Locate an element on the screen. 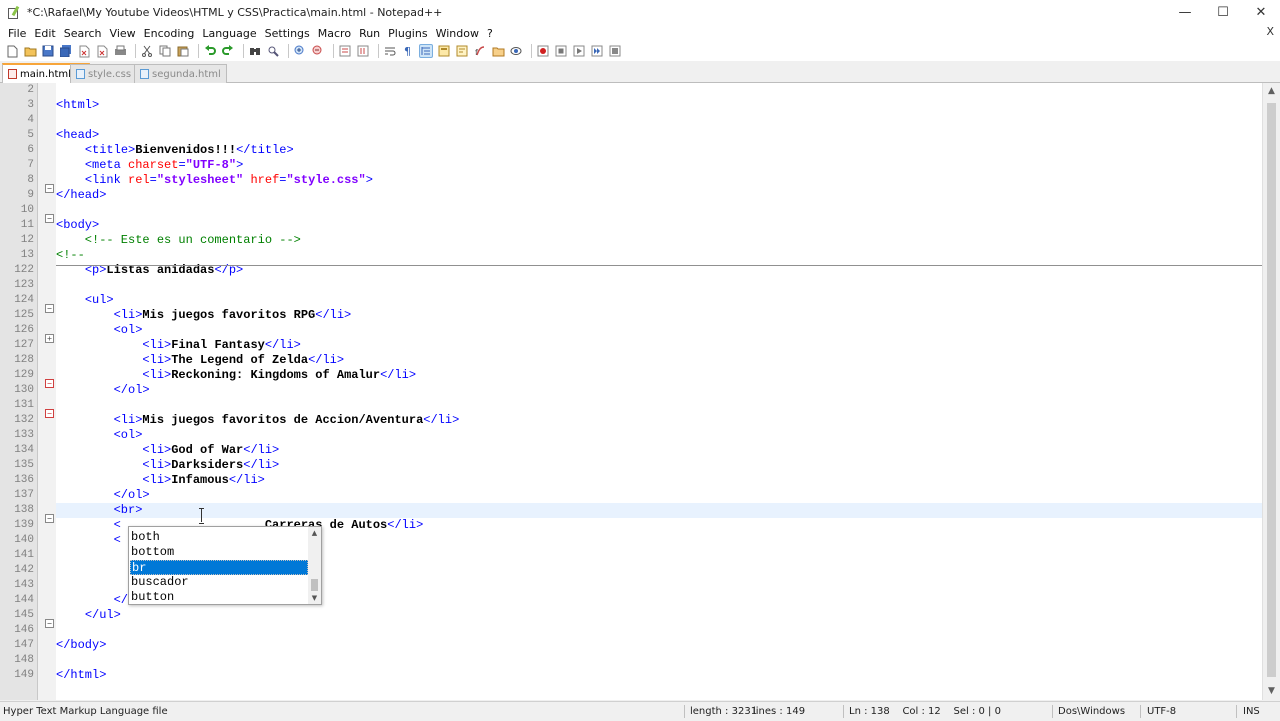 The height and width of the screenshot is (721, 1280). stop-macro-icon is located at coordinates (561, 51).